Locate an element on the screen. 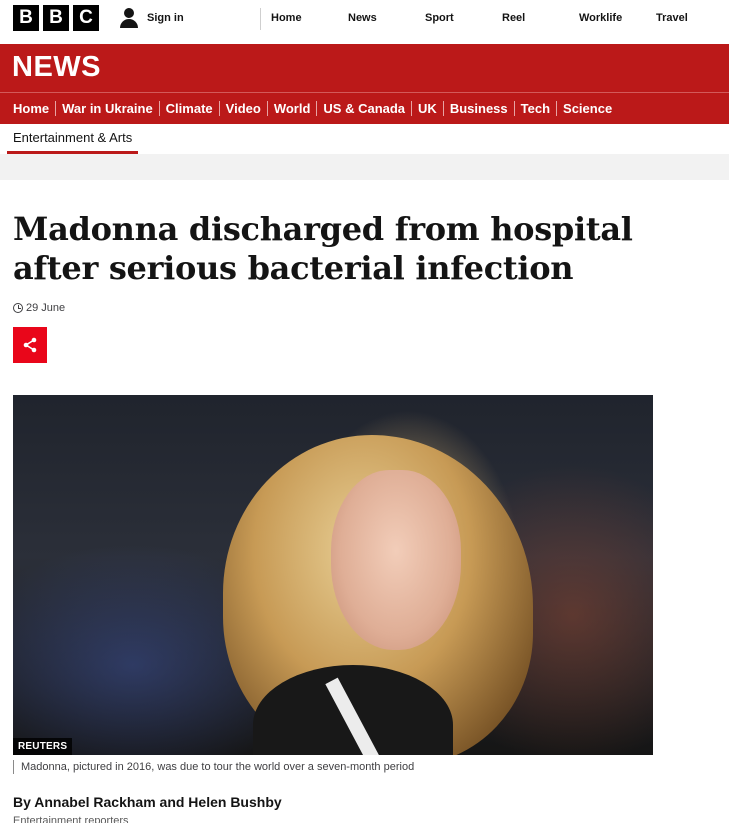  sub-nav: Entertainment & Arts is located at coordinates (364, 139).